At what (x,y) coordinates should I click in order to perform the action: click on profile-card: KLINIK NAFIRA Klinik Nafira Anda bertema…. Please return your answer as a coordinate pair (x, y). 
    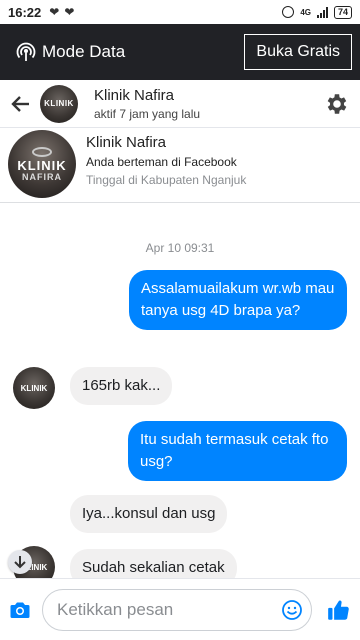
    Looking at the image, I should click on (180, 165).